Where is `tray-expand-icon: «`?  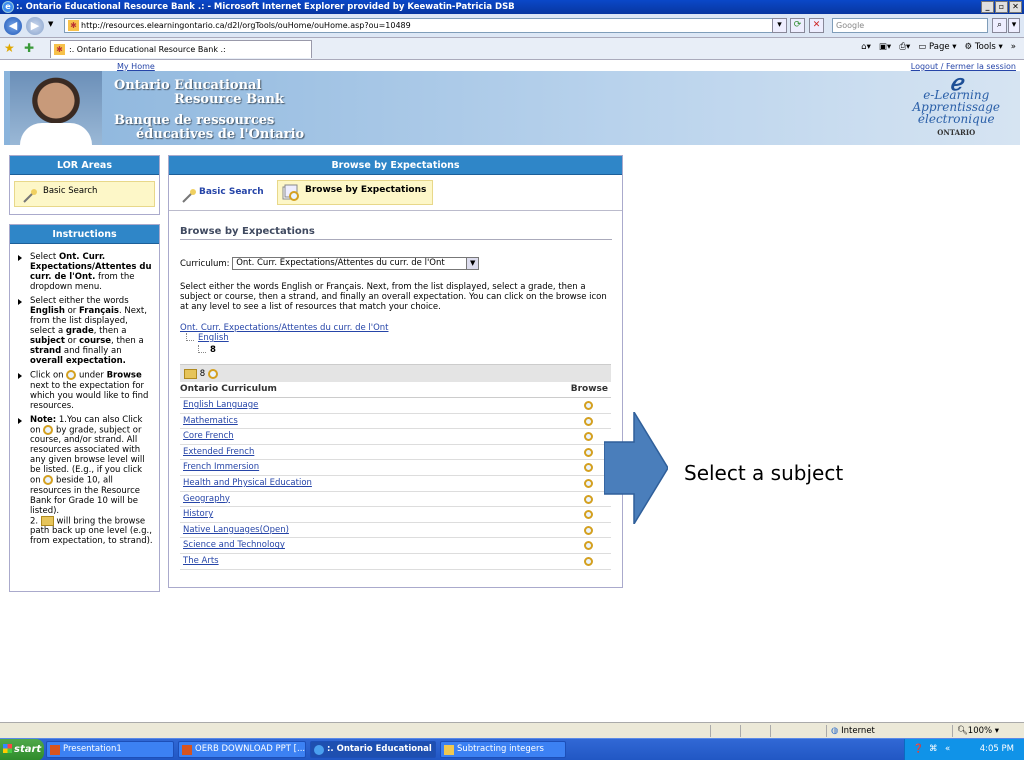 tray-expand-icon: « is located at coordinates (947, 749).